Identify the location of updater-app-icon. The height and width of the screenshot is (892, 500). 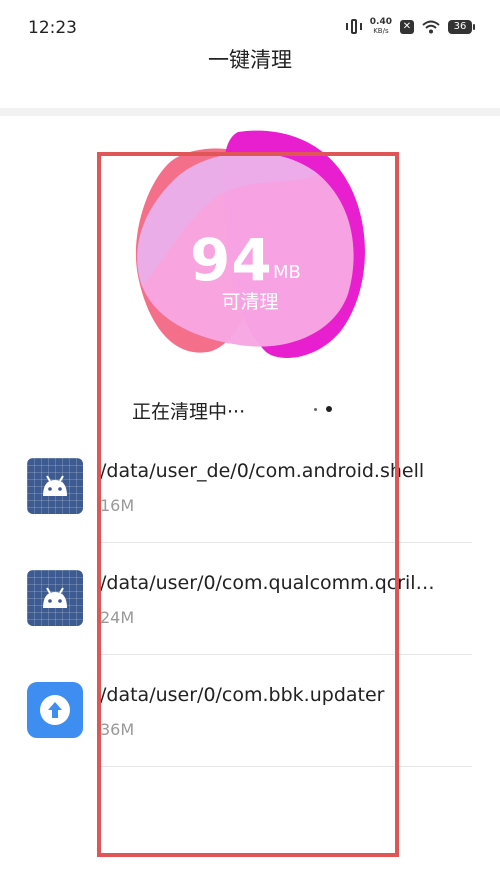
(55, 710).